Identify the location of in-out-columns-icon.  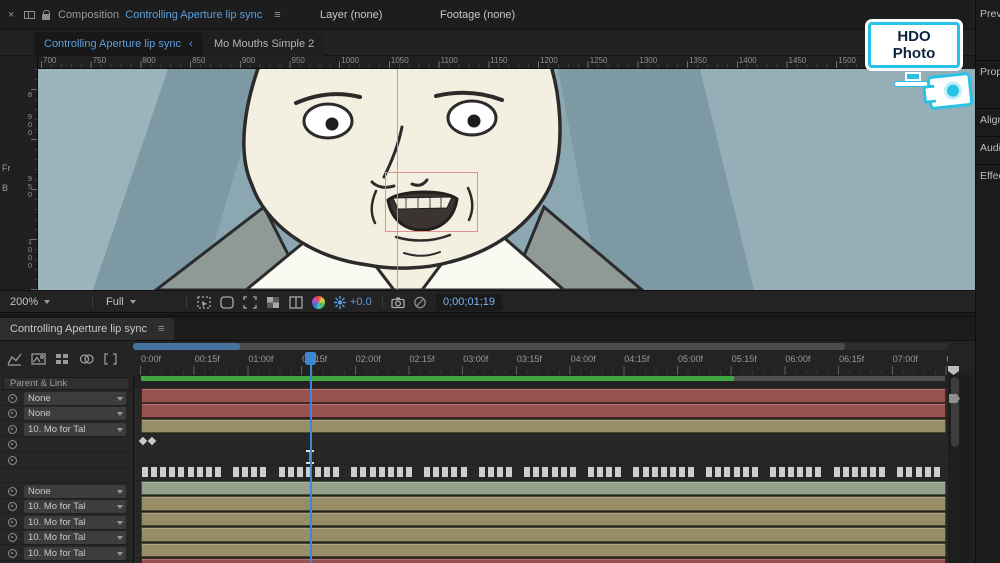
(110, 359).